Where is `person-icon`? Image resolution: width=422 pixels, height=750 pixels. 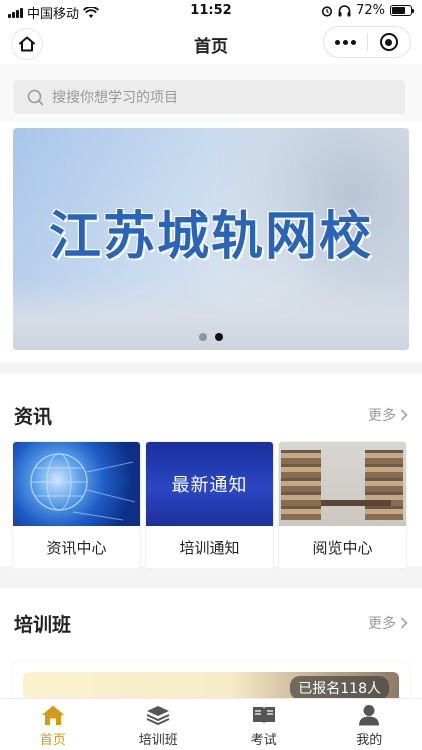
person-icon is located at coordinates (369, 715).